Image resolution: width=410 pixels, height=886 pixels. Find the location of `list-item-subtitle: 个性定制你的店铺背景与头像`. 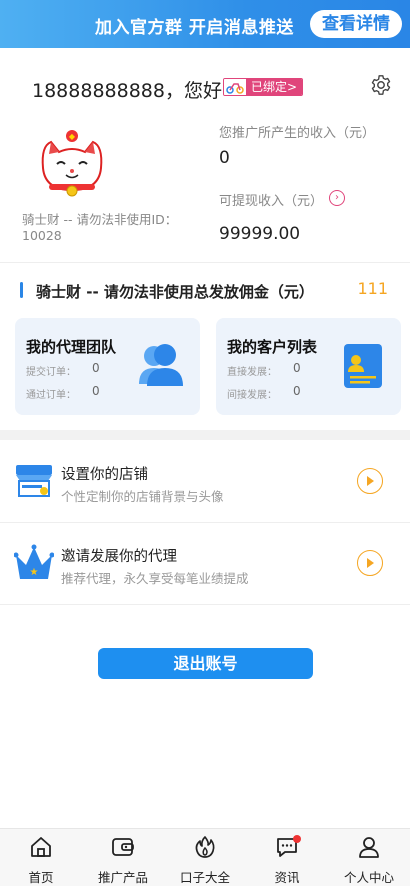

list-item-subtitle: 个性定制你的店铺背景与头像 is located at coordinates (142, 496).